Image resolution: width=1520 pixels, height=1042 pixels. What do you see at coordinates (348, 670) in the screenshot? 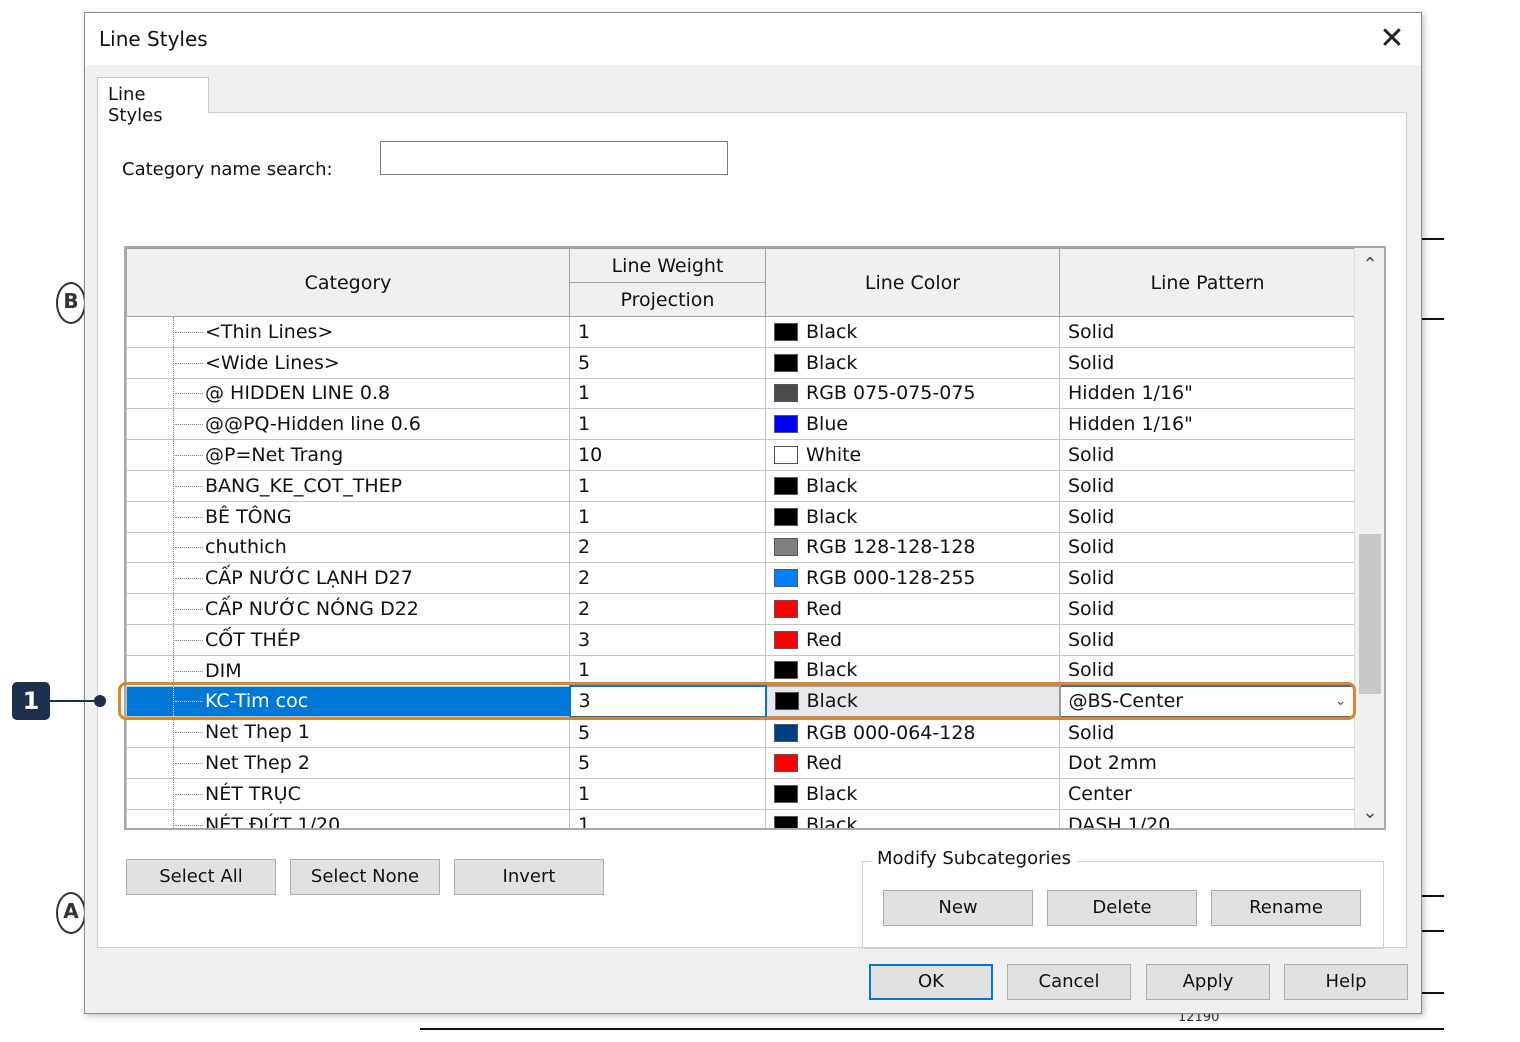
I see `category-cell: DIM` at bounding box center [348, 670].